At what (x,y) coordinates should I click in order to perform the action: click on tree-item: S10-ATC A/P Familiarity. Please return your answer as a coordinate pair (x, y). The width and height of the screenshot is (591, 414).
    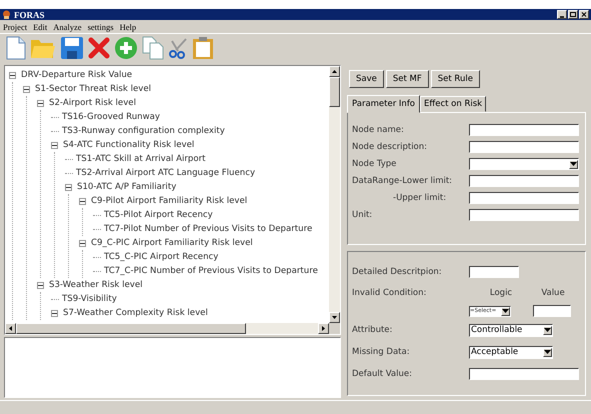
    Looking at the image, I should click on (126, 187).